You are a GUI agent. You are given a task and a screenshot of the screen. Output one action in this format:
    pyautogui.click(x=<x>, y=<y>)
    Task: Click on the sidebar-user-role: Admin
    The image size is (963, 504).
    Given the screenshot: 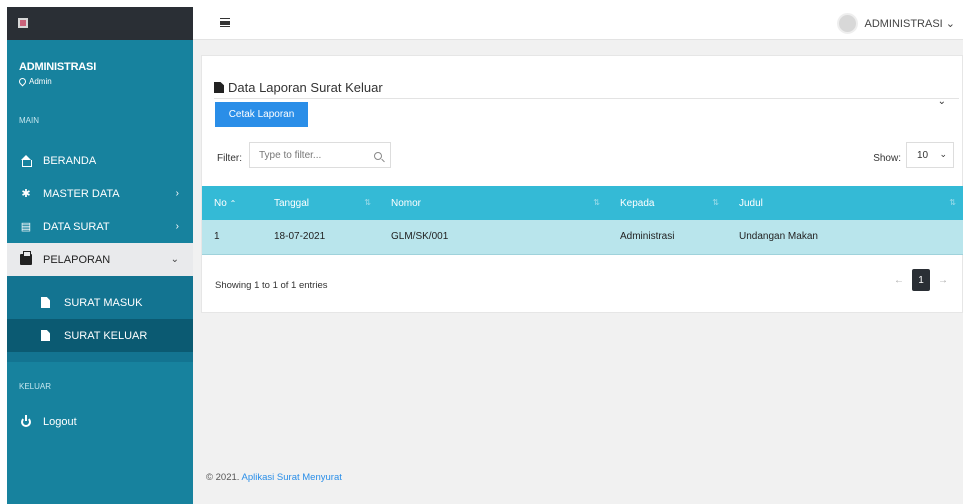 What is the action you would take?
    pyautogui.click(x=105, y=81)
    